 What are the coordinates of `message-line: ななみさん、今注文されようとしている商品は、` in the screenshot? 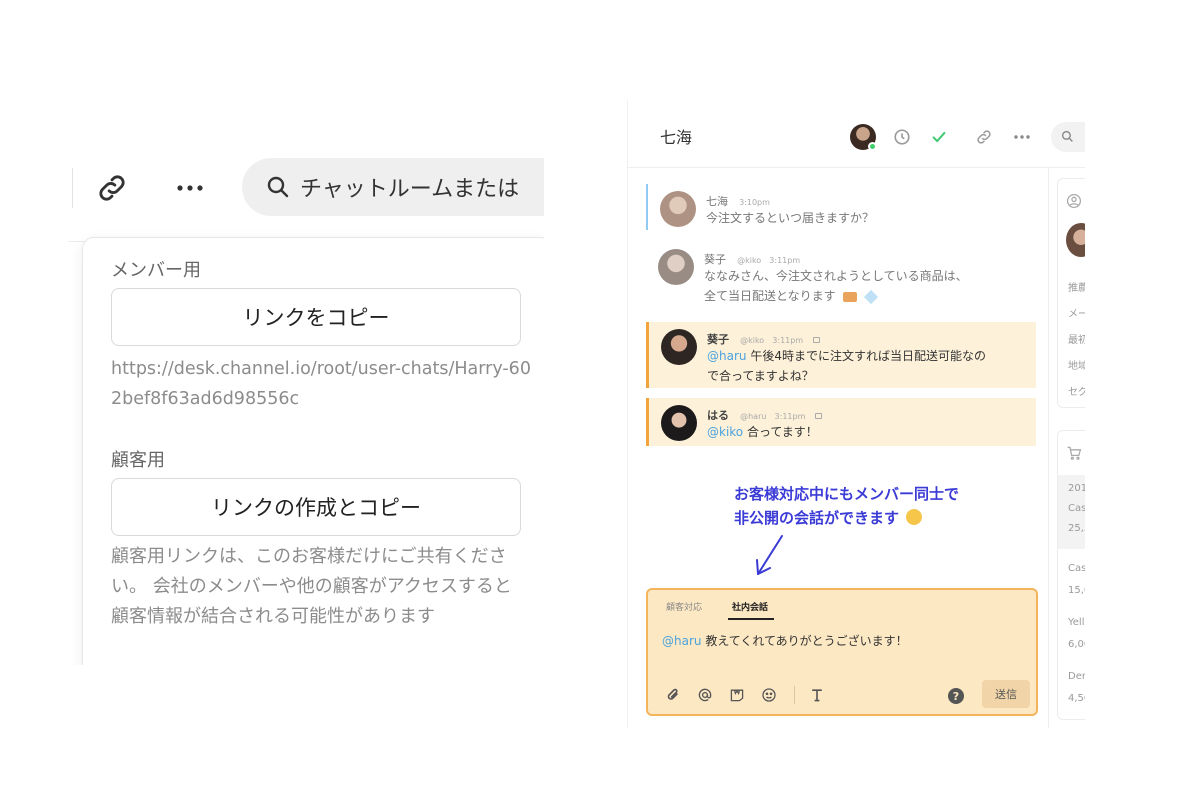 It's located at (836, 276).